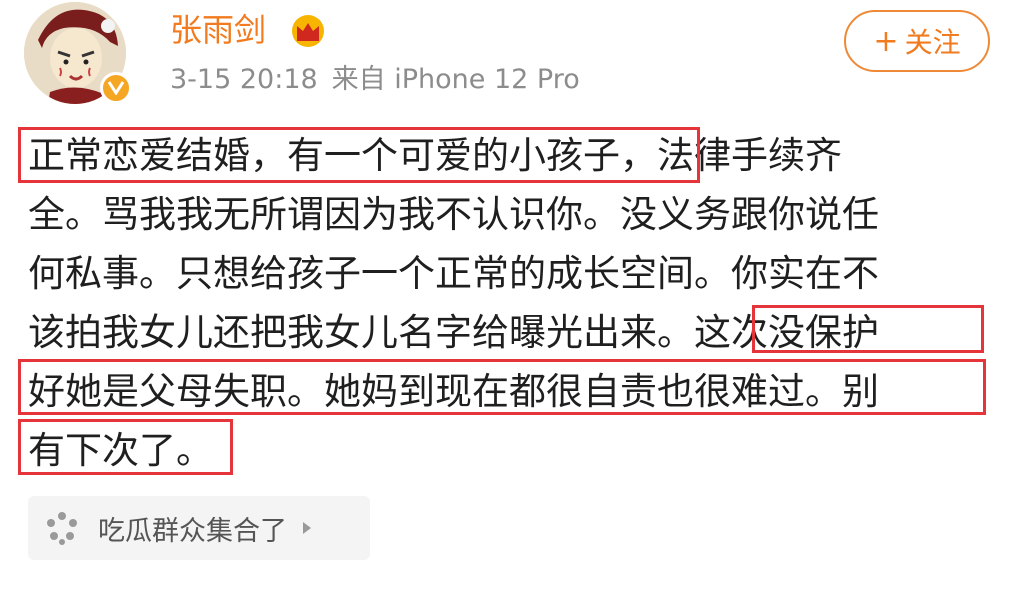 The height and width of the screenshot is (592, 1023). Describe the element at coordinates (435, 155) in the screenshot. I see `post-line: 正常恋爱结婚，有一个可爱的小孩子，法律手续齐` at that location.